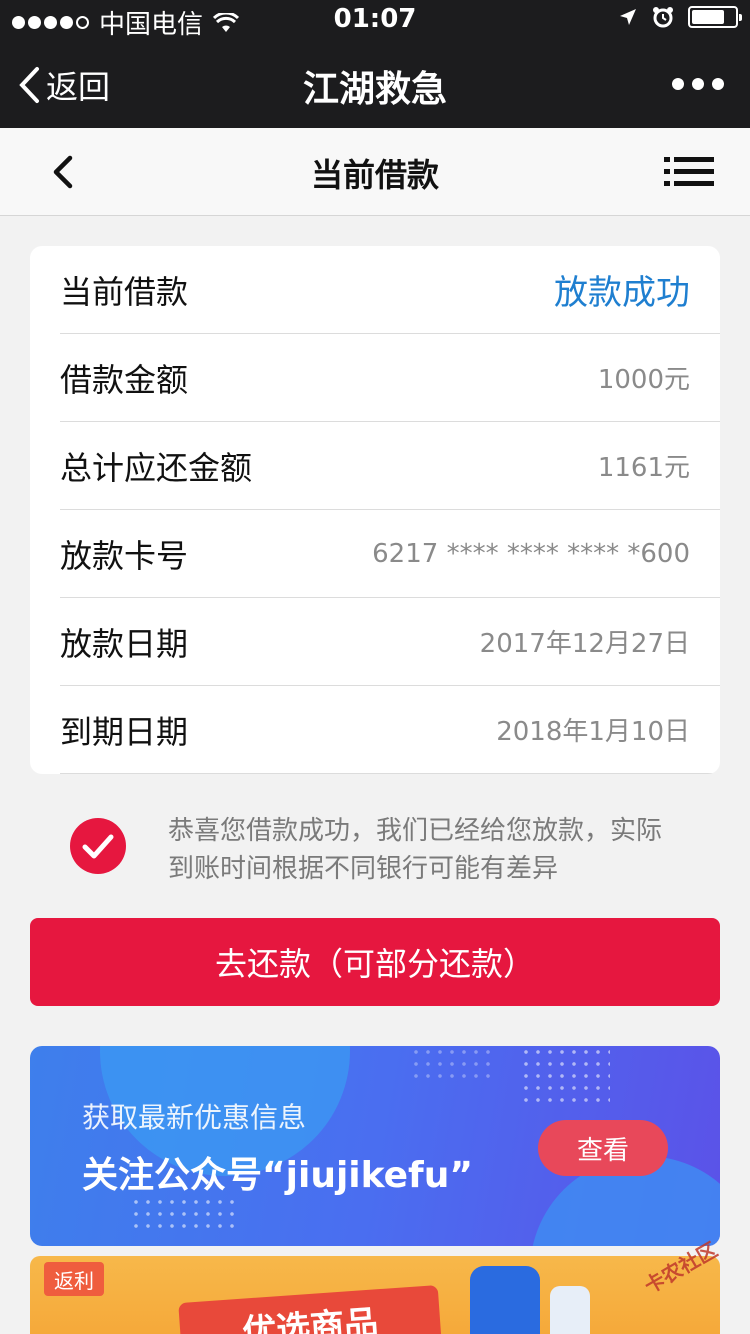 The height and width of the screenshot is (1334, 750). Describe the element at coordinates (643, 380) in the screenshot. I see `loan-amount-value: 1000元` at that location.